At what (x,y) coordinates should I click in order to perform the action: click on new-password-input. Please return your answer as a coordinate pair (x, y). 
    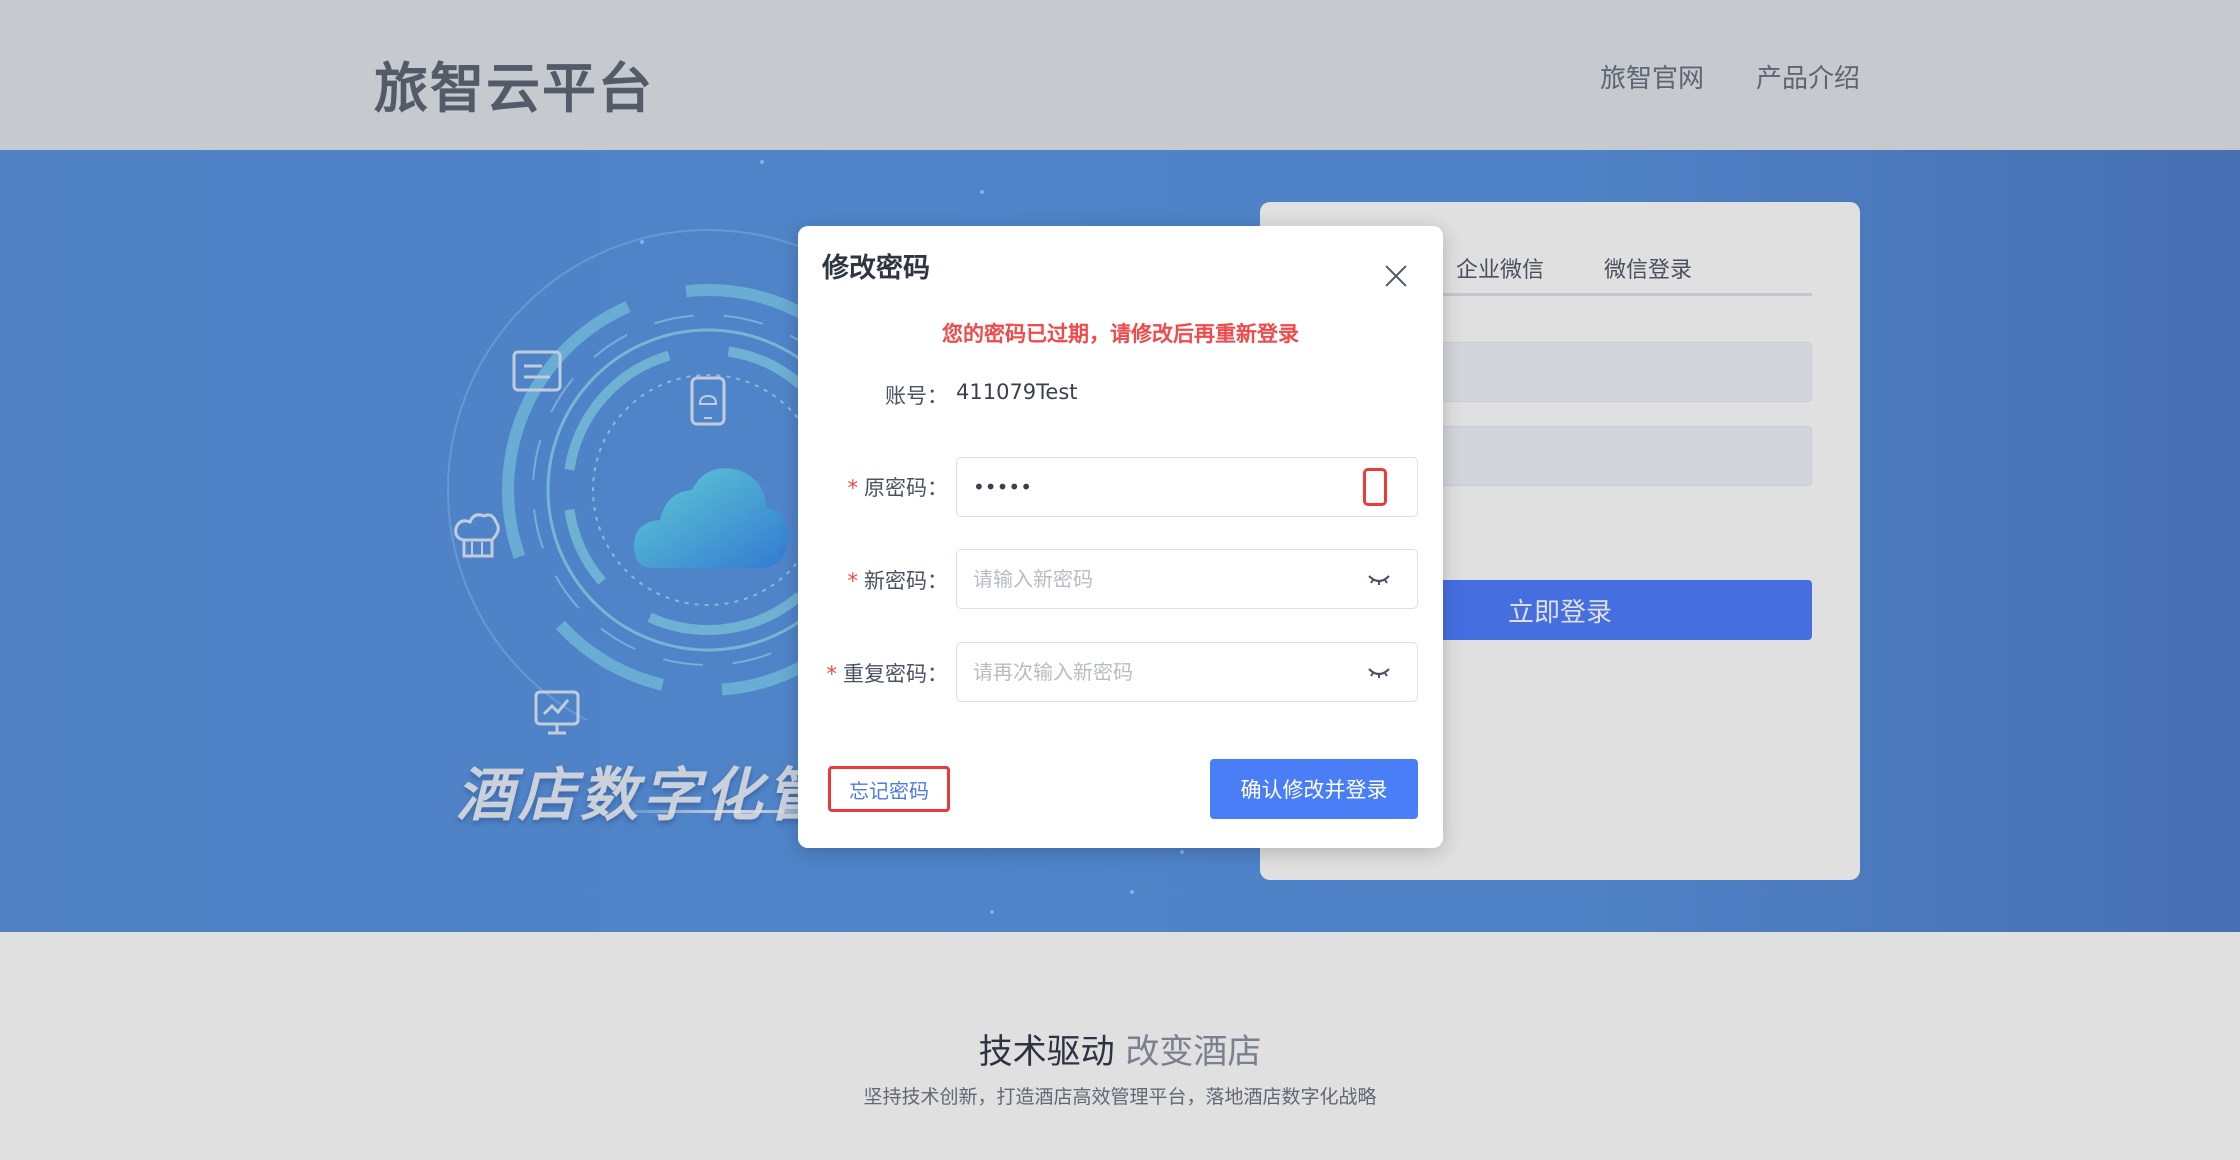
    Looking at the image, I should click on (1163, 579).